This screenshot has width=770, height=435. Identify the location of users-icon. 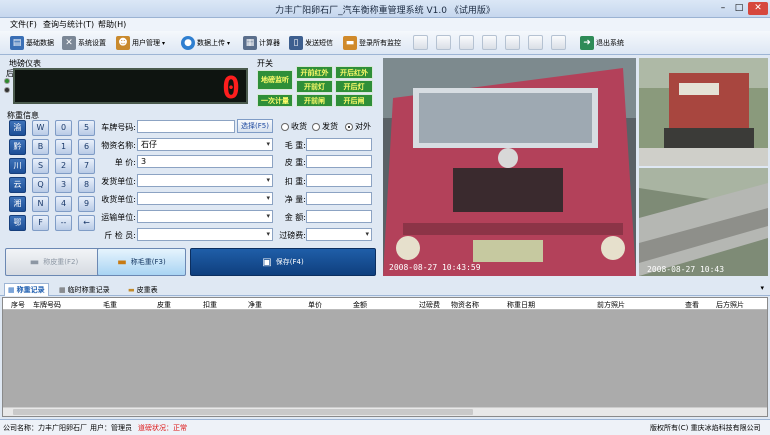
(558, 42).